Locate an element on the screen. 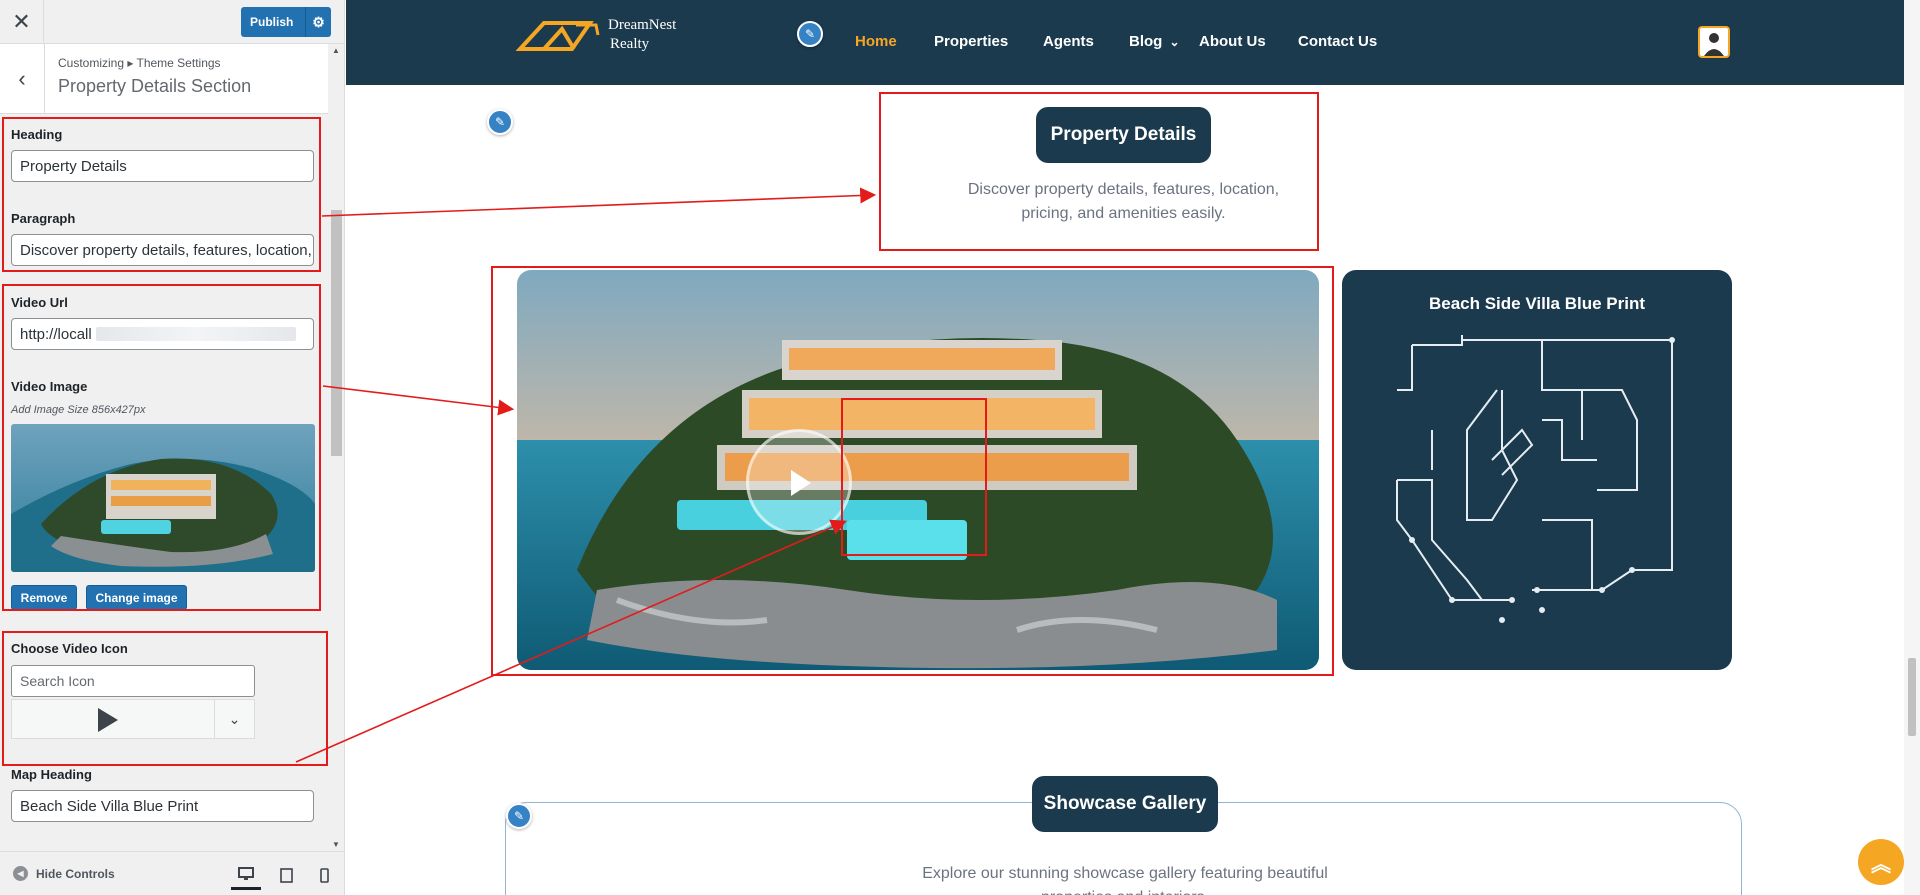 Image resolution: width=1920 pixels, height=895 pixels. customizer-footer: ◀ Hide Controls is located at coordinates (172, 873).